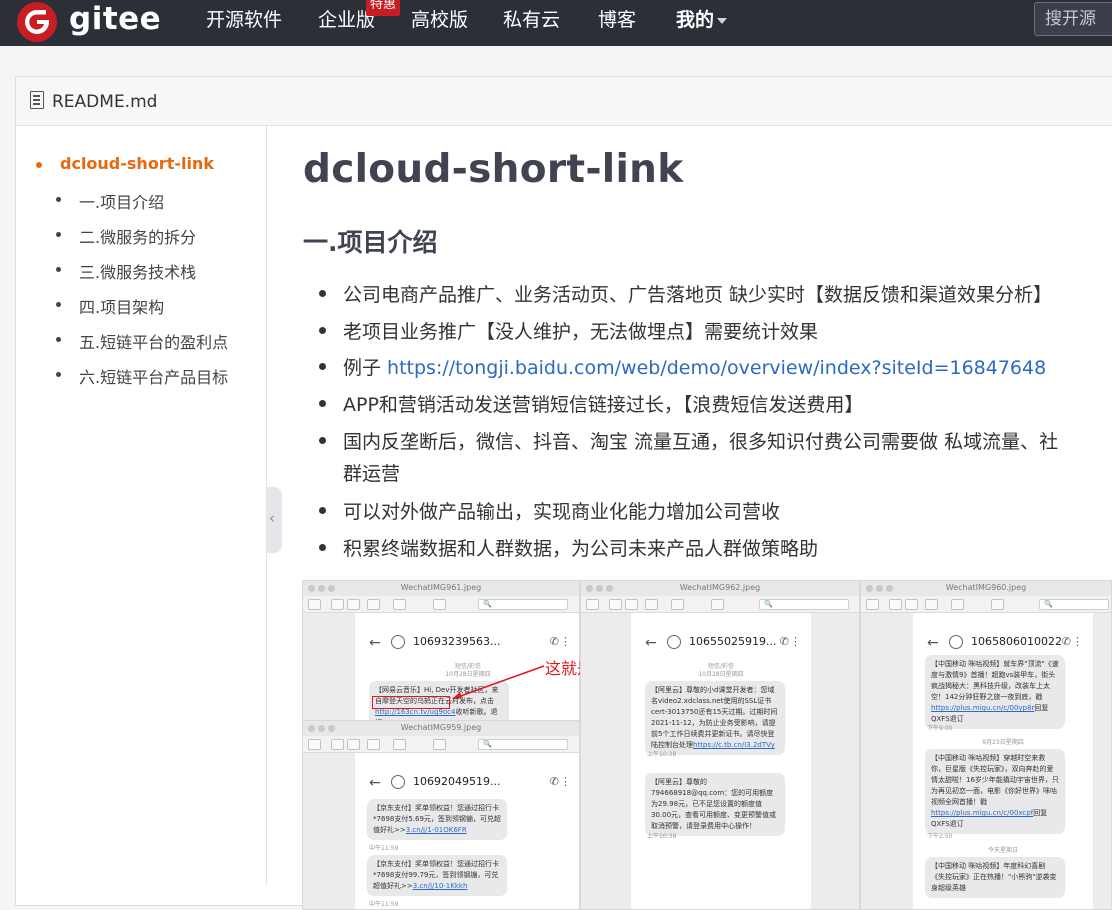 This screenshot has width=1112, height=910. What do you see at coordinates (439, 20) in the screenshot?
I see `nav-university: 高校版` at bounding box center [439, 20].